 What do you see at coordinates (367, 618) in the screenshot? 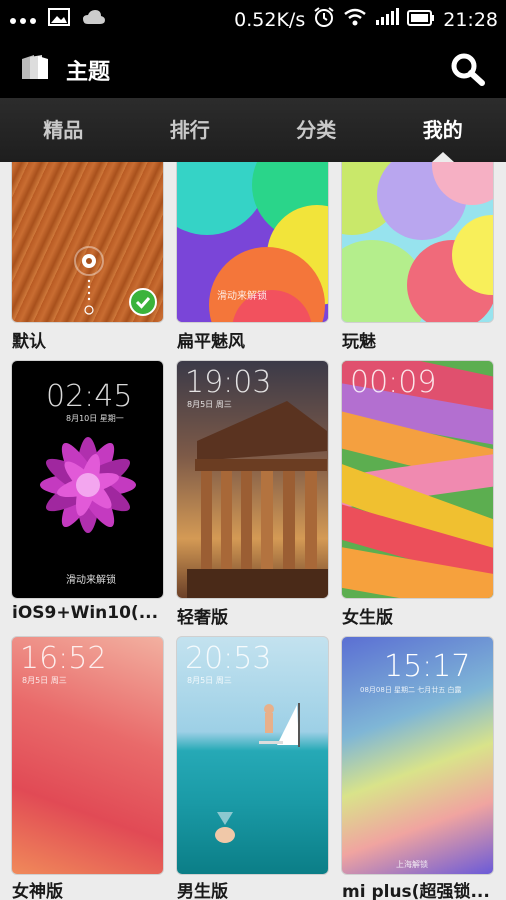
I see `theme-name: 女生版` at bounding box center [367, 618].